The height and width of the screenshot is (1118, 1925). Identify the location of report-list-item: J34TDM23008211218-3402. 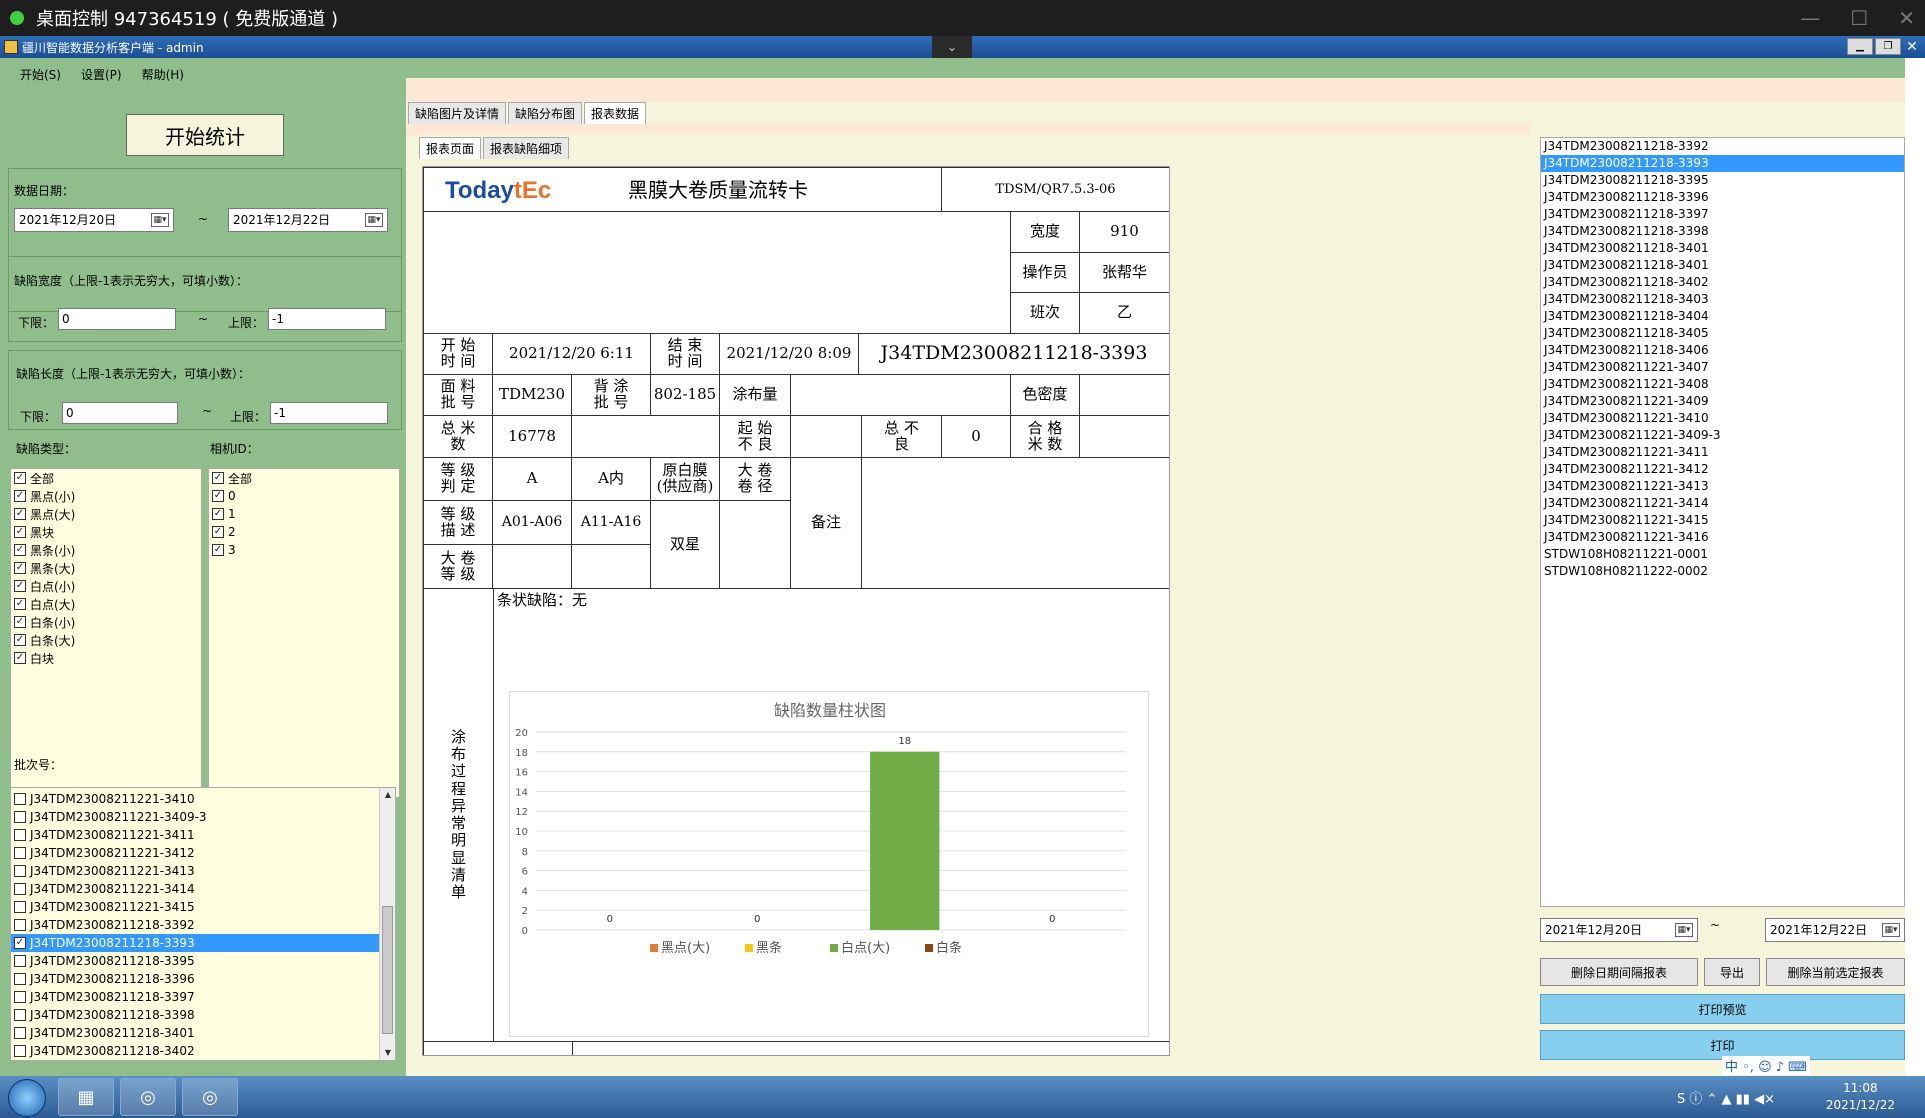
(1722, 282).